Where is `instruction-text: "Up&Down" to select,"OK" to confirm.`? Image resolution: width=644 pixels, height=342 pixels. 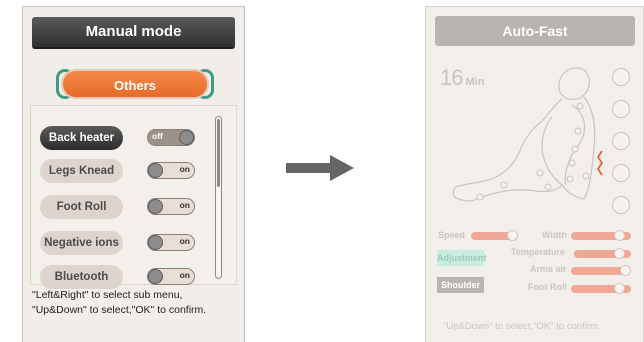
instruction-text: "Up&Down" to select,"OK" to confirm. is located at coordinates (522, 326).